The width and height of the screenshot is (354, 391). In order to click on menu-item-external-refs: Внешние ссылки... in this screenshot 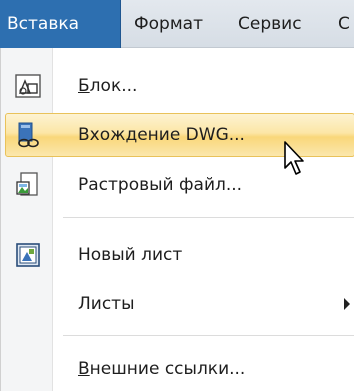, I will do `click(177, 369)`.